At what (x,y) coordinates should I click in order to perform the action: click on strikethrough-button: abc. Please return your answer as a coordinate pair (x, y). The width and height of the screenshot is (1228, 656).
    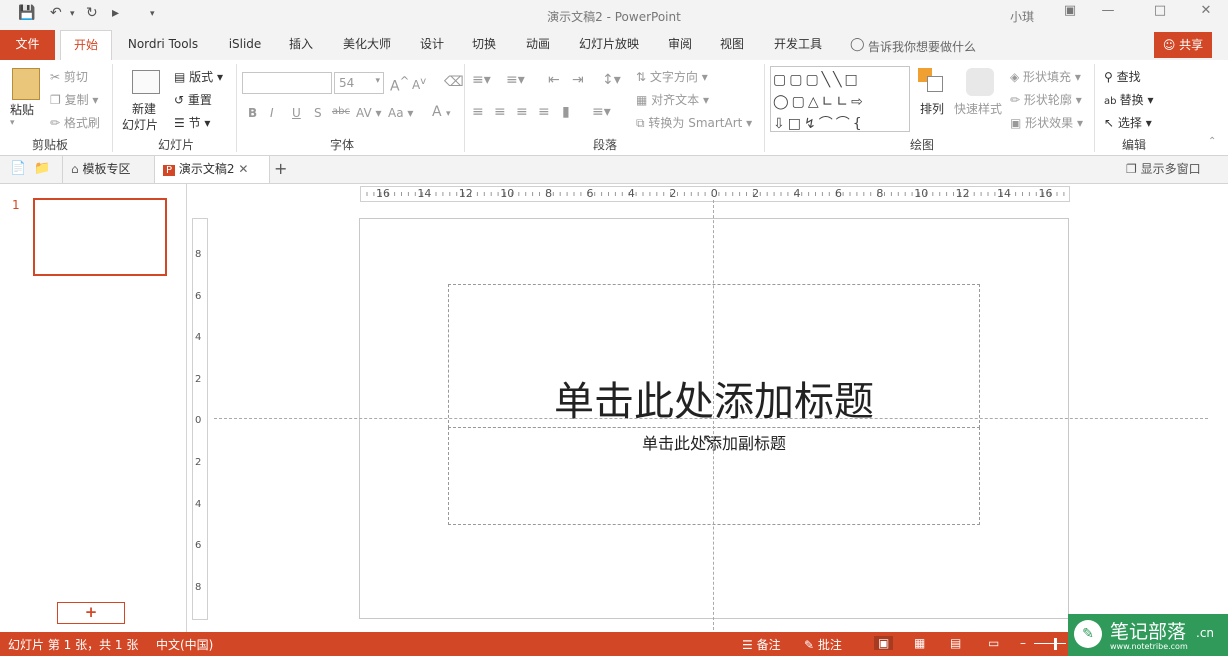
    Looking at the image, I should click on (341, 111).